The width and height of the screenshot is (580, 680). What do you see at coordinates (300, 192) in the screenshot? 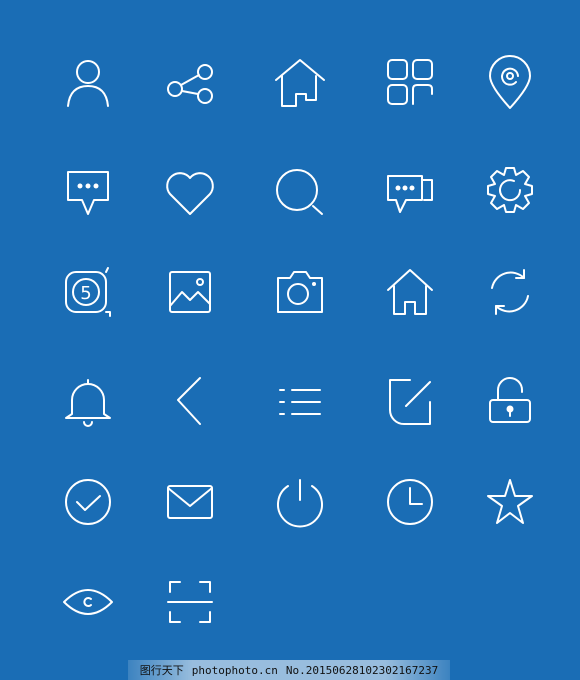
I see `search-icon` at bounding box center [300, 192].